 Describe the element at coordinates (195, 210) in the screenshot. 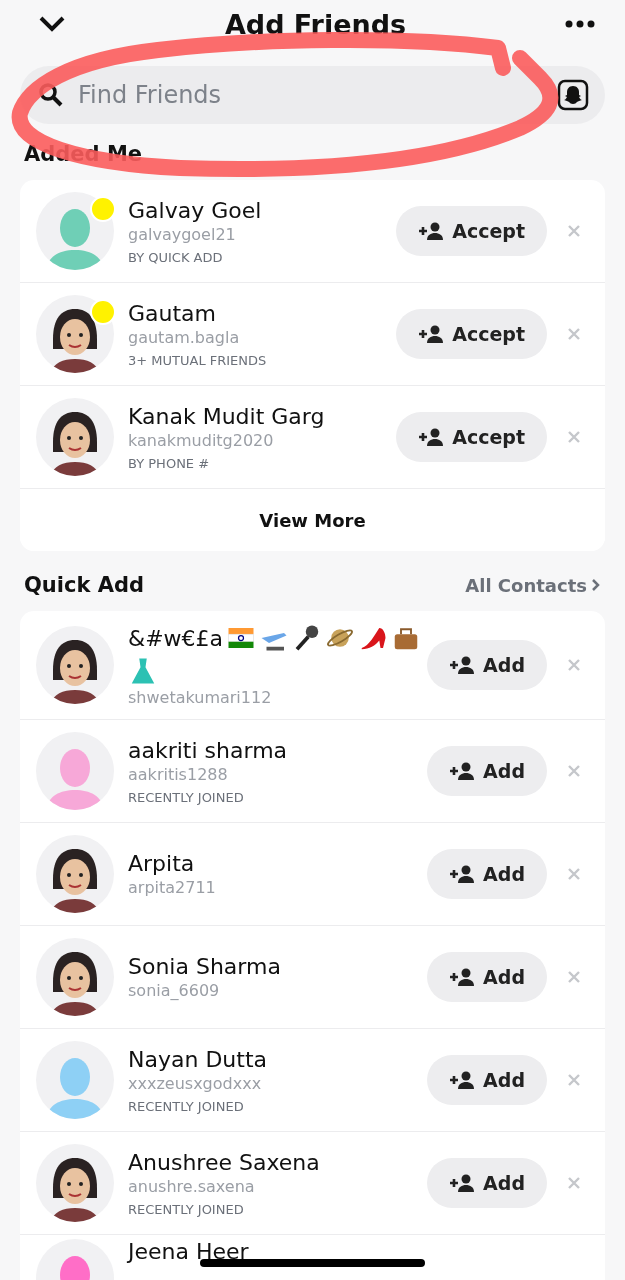

I see `friend-name: Galvay Goel` at that location.